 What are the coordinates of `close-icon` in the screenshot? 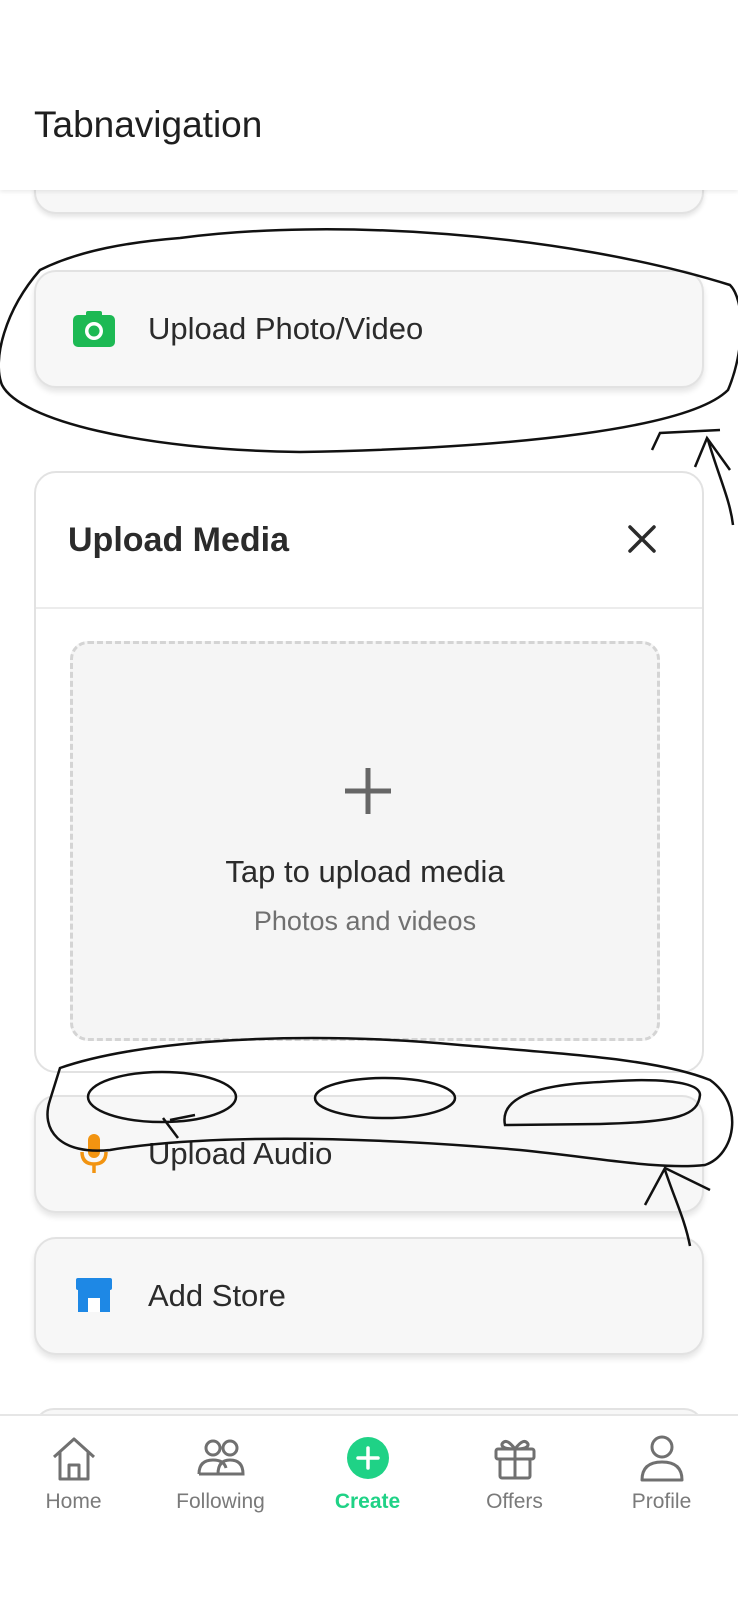 It's located at (642, 539).